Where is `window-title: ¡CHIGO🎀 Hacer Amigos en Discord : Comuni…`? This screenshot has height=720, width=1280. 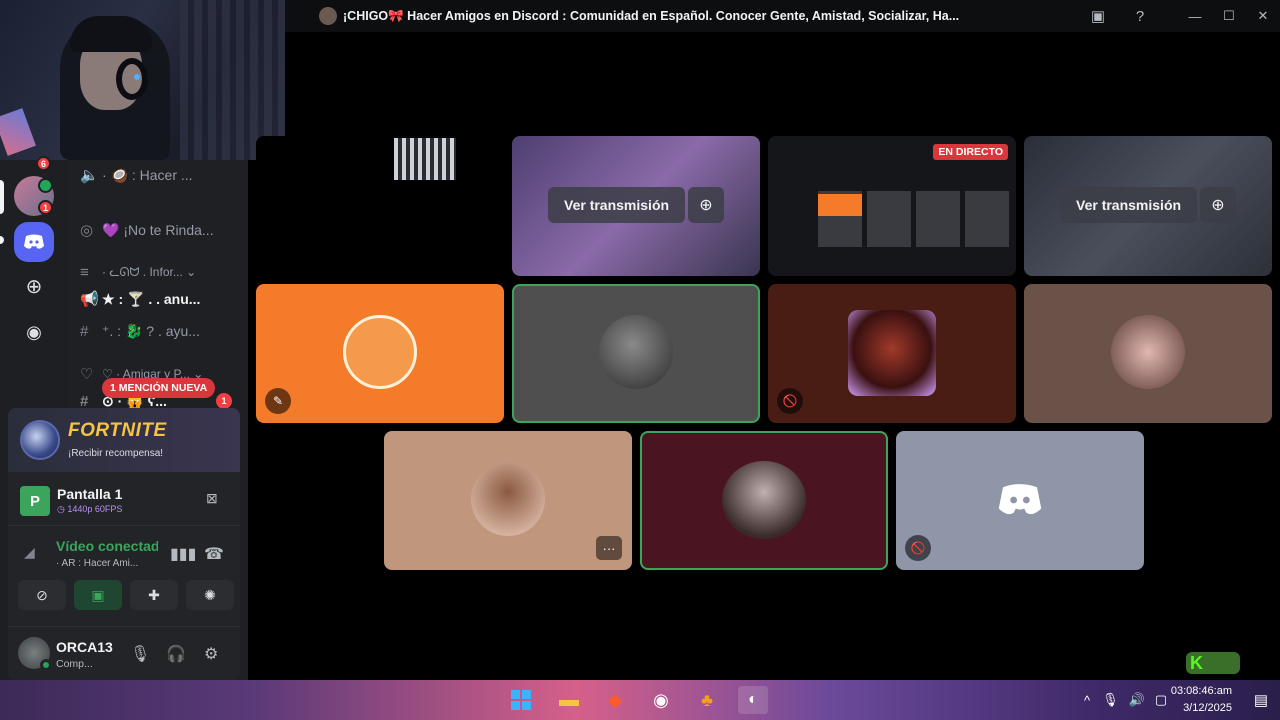
window-title: ¡CHIGO🎀 Hacer Amigos en Discord : Comuni… is located at coordinates (651, 15).